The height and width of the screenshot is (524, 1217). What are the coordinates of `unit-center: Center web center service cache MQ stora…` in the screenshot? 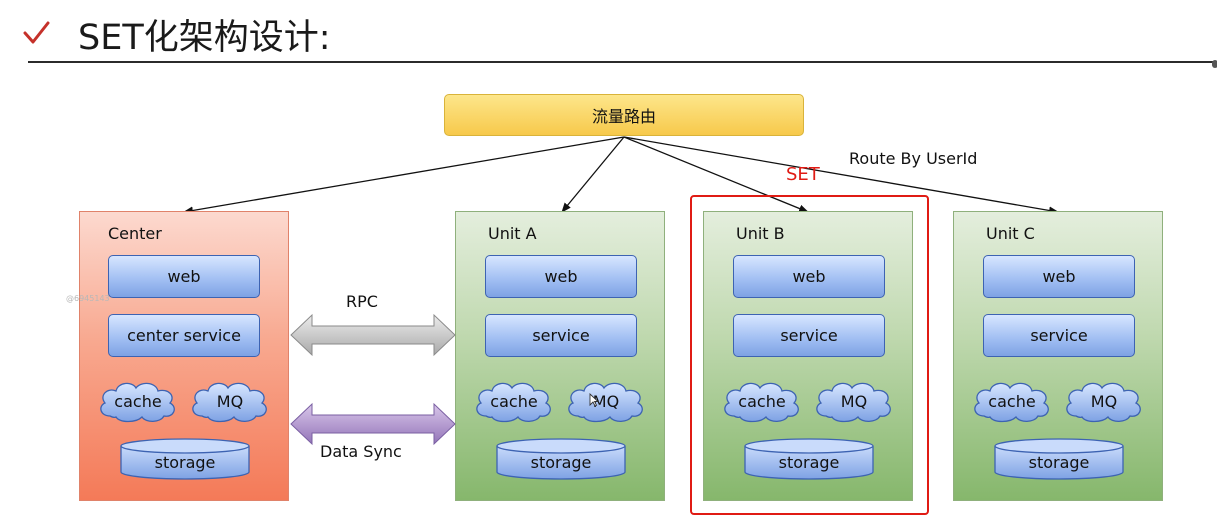 It's located at (184, 356).